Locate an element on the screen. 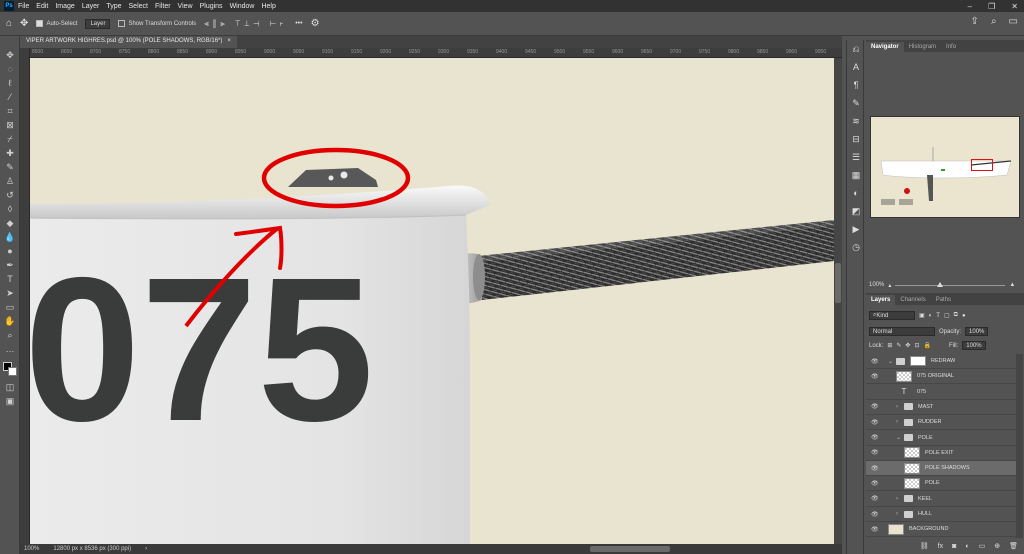 The height and width of the screenshot is (554, 1024). layer-row: 👁 POLE is located at coordinates (941, 484).